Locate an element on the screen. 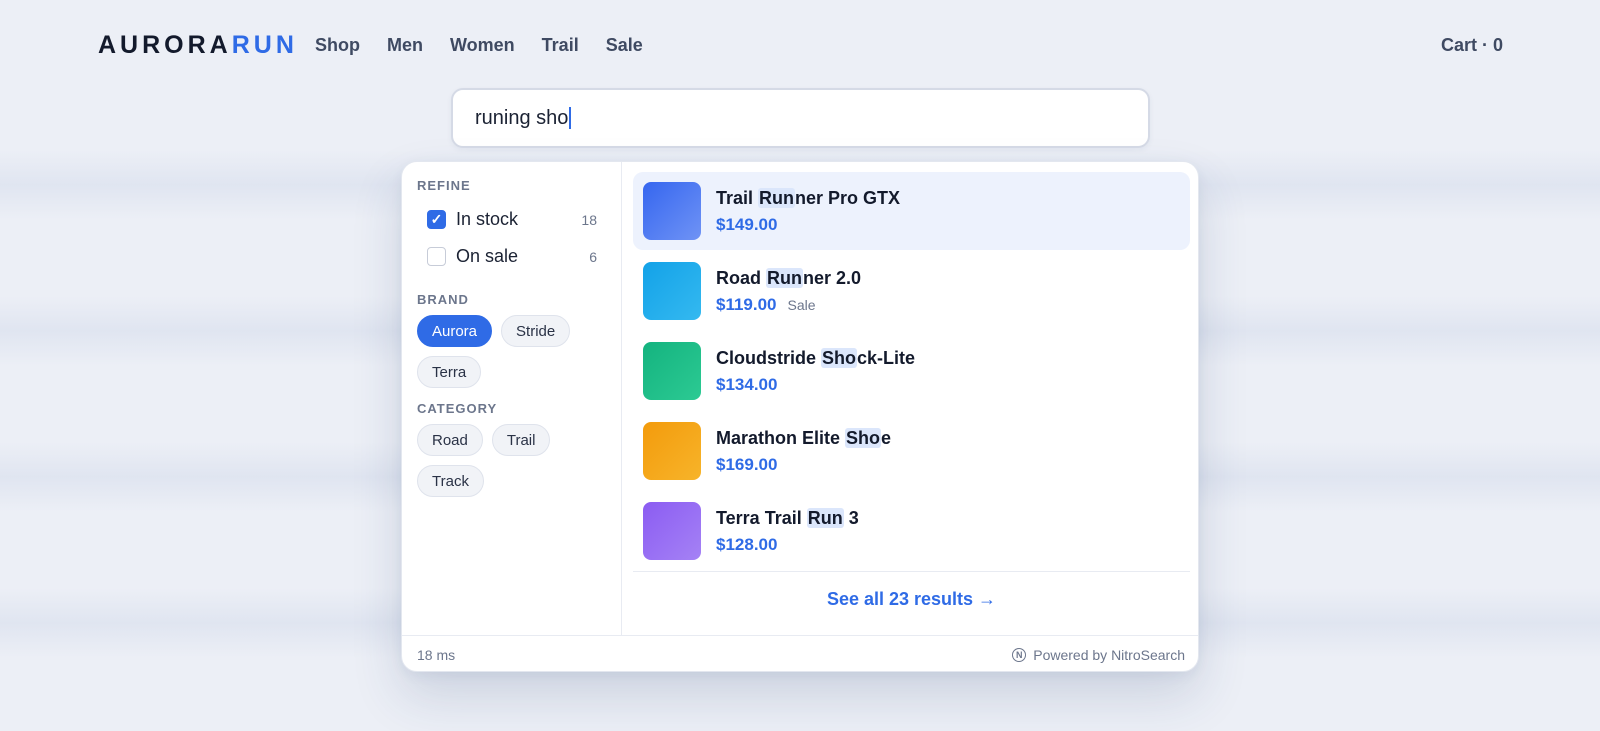  main-nav: Shop Men Women Trail Sale is located at coordinates (479, 45).